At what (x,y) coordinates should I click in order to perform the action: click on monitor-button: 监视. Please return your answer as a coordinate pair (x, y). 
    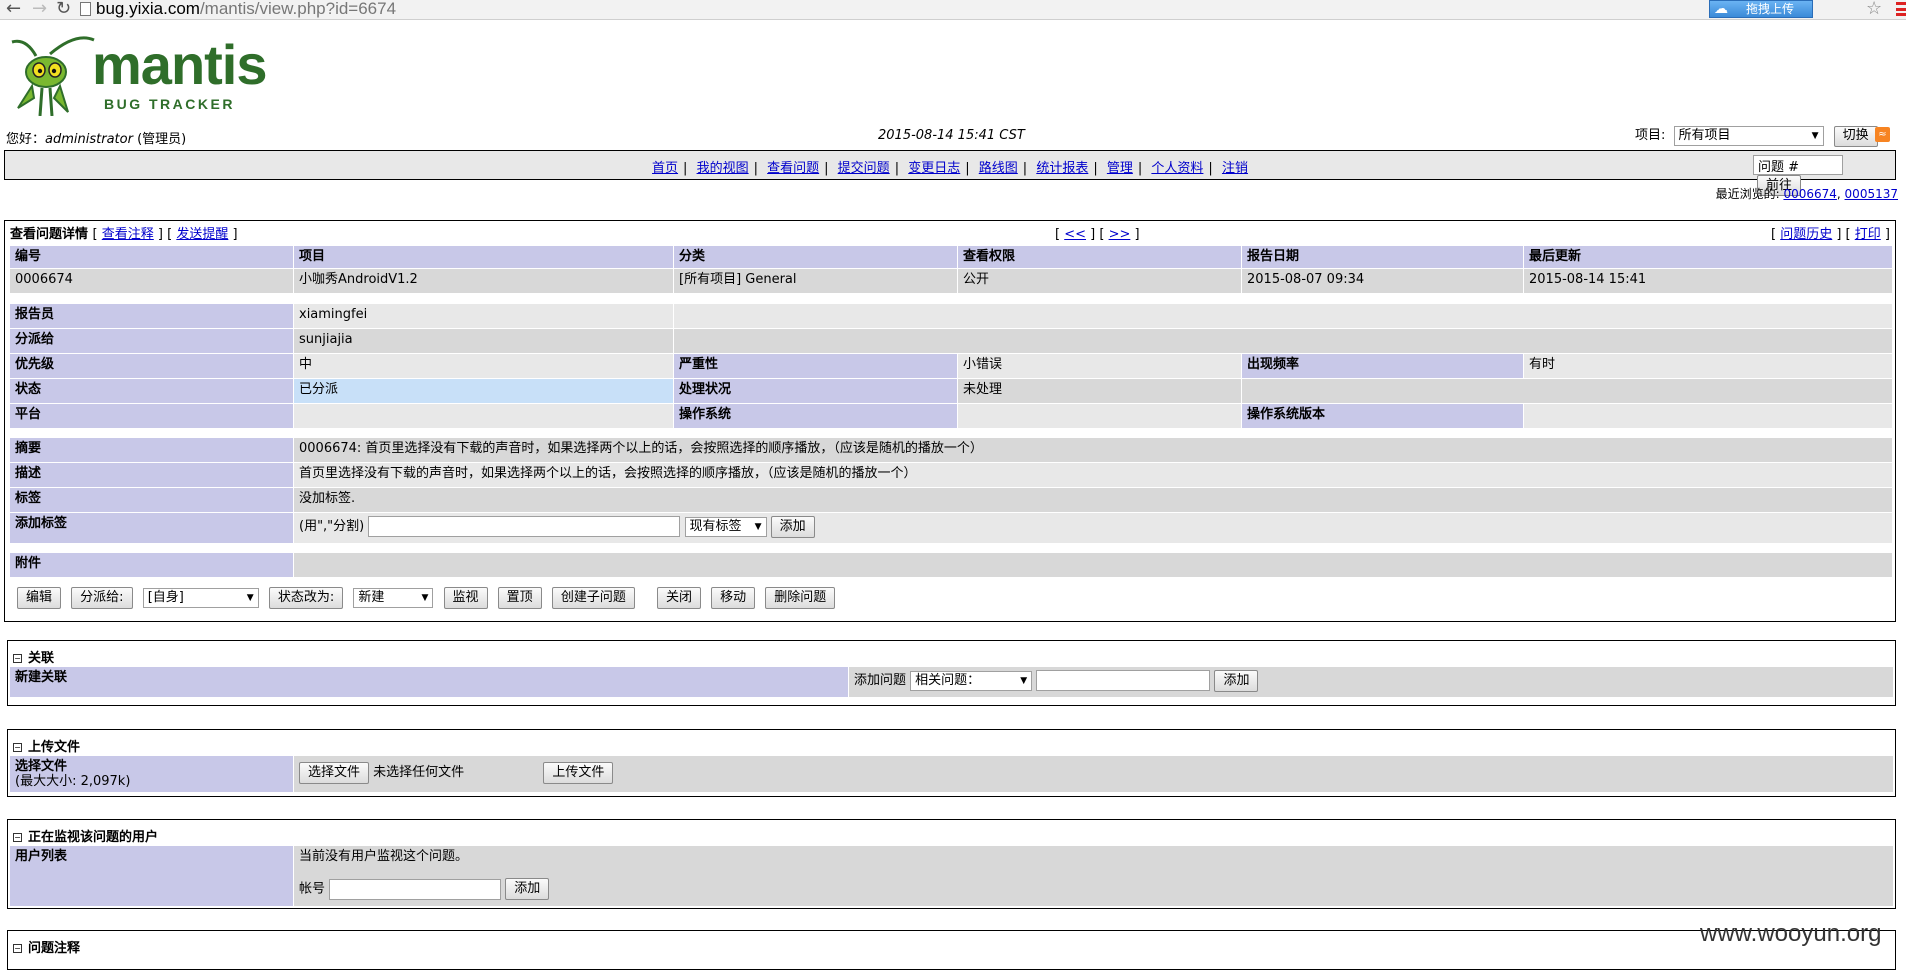
    Looking at the image, I should click on (465, 598).